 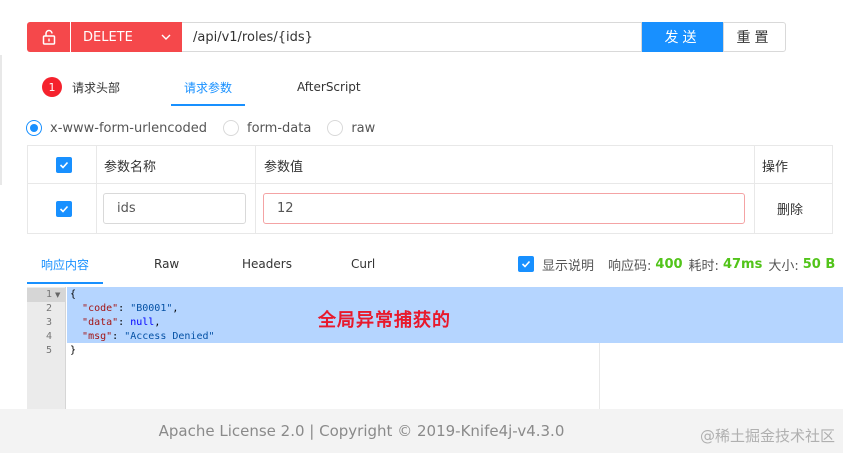 I want to click on tab-label: AfterScript, so click(x=329, y=87).